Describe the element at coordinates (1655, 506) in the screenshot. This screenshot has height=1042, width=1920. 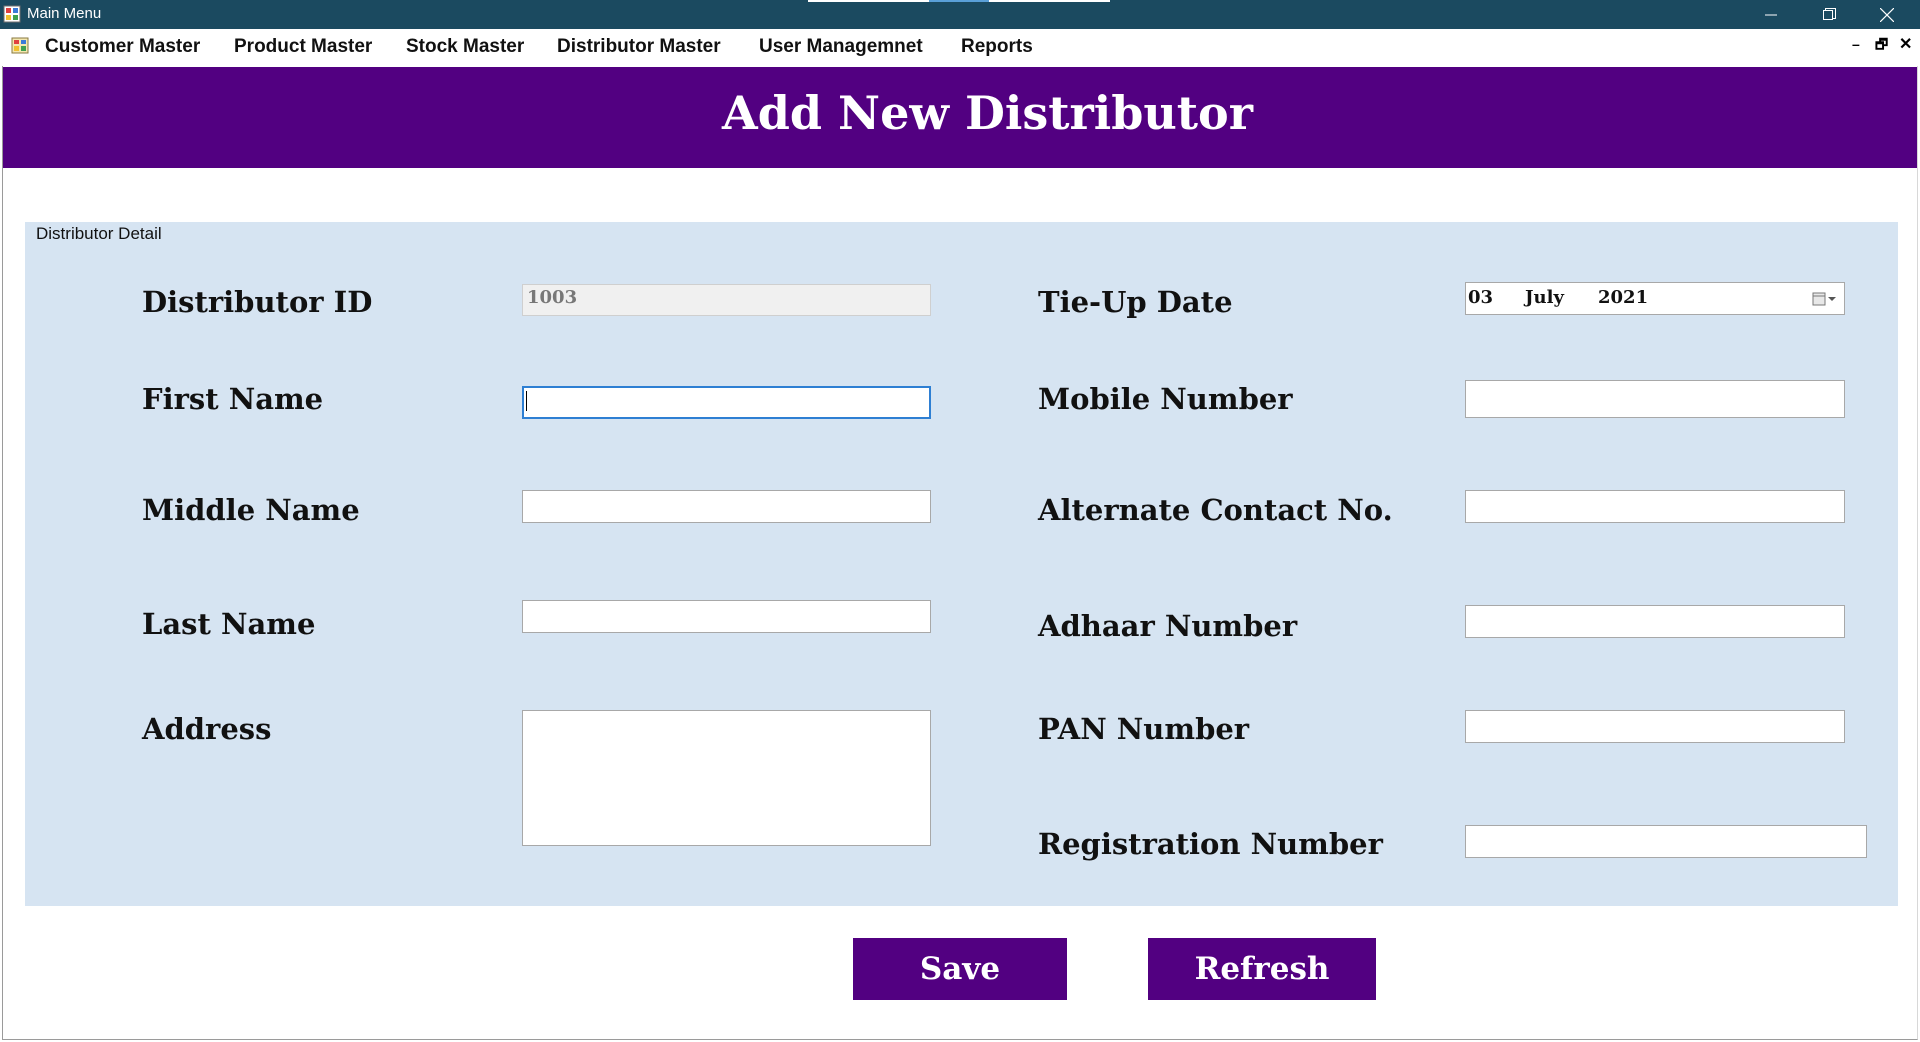
I see `alternate-contact-field` at that location.